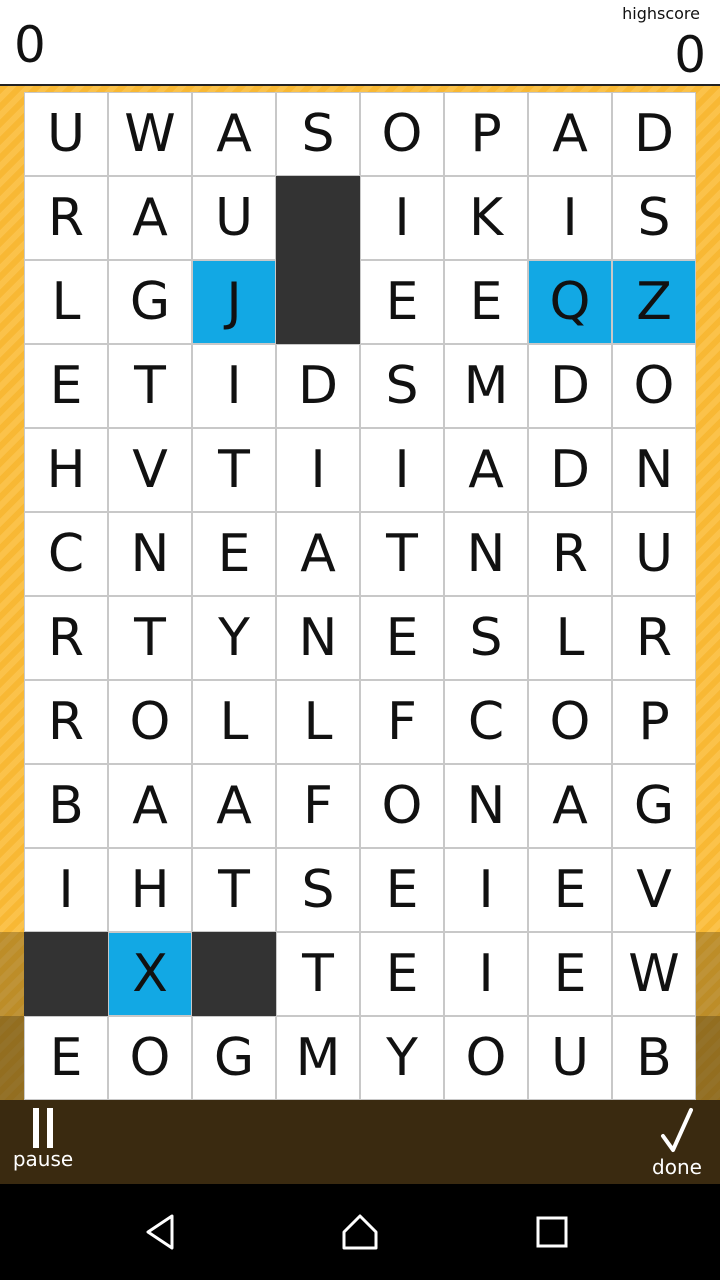 The image size is (720, 1280). Describe the element at coordinates (677, 1167) in the screenshot. I see `done-label: done` at that location.